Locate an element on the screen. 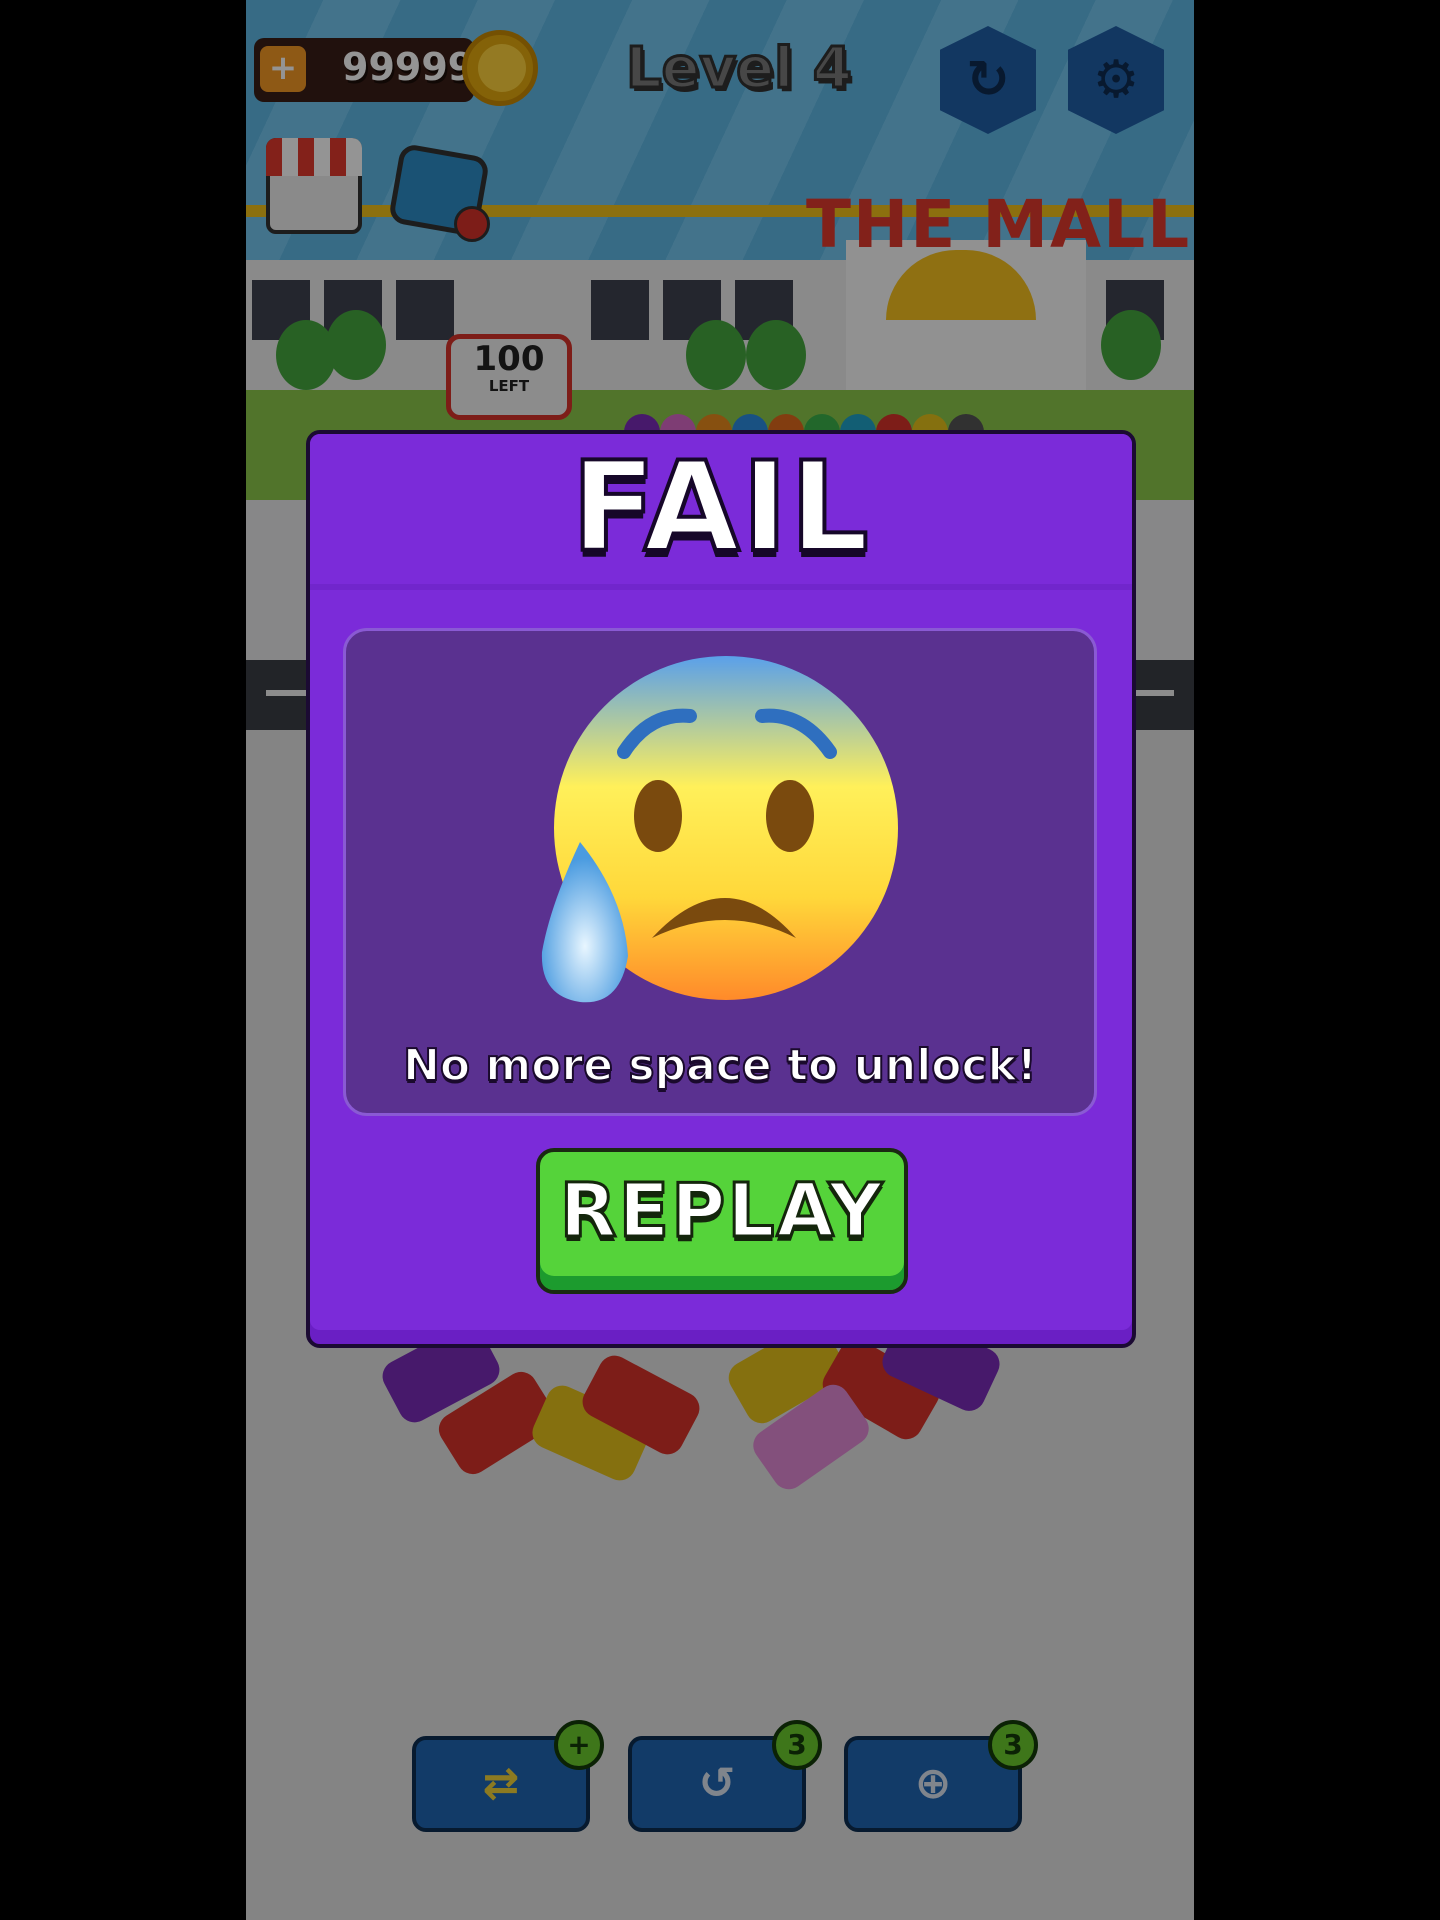 The height and width of the screenshot is (1920, 1440). anxious-face-with-sweat-icon is located at coordinates (719, 829).